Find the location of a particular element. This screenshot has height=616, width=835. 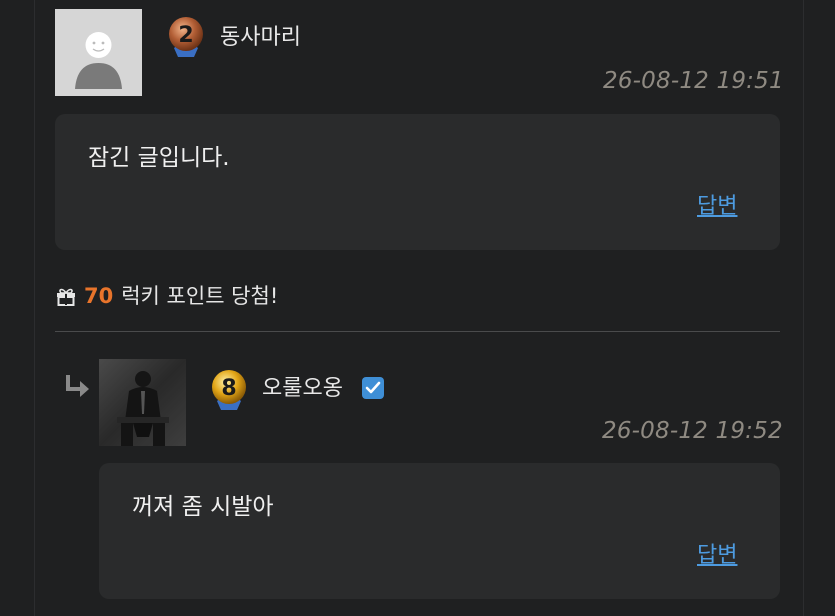

nickname: 동사마리 is located at coordinates (260, 38).